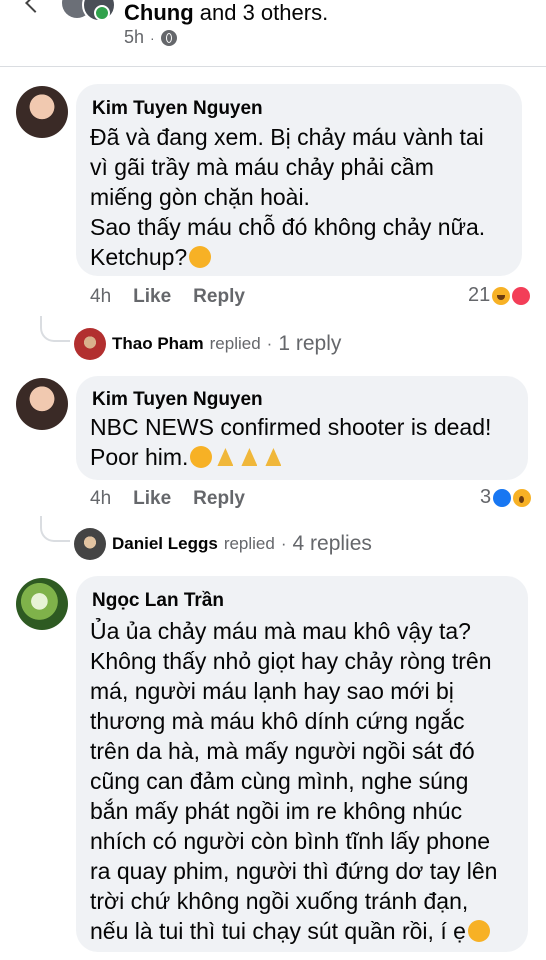 This screenshot has height=960, width=546. What do you see at coordinates (201, 457) in the screenshot?
I see `pensive-face-emoji` at bounding box center [201, 457].